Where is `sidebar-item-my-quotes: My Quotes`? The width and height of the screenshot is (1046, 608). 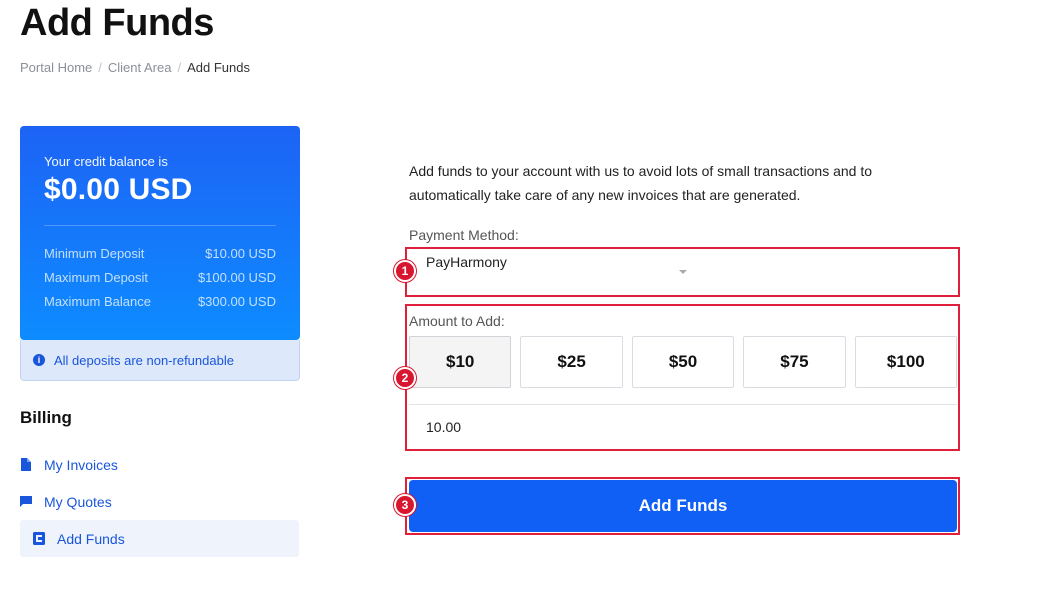 sidebar-item-my-quotes: My Quotes is located at coordinates (159, 501).